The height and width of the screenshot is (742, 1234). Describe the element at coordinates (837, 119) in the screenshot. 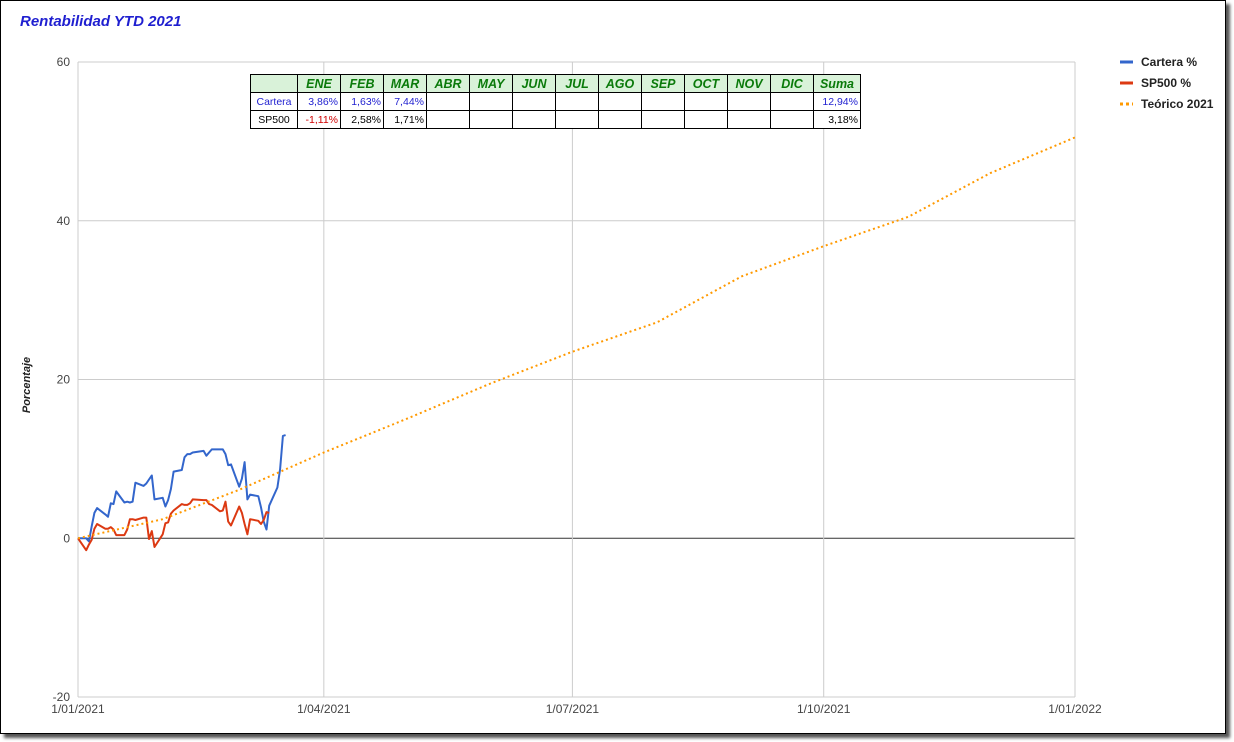

I see `table-cell-total: 3,18%` at that location.